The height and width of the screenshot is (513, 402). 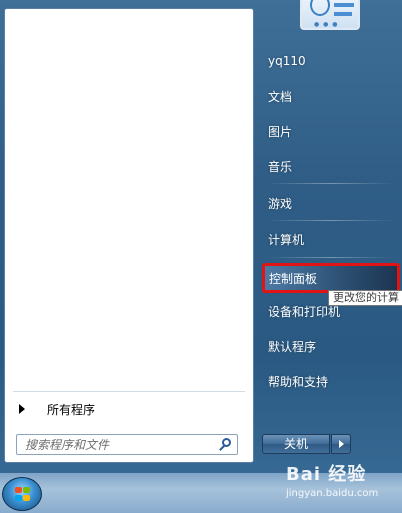 What do you see at coordinates (330, 166) in the screenshot?
I see `menu-item-music: 音乐` at bounding box center [330, 166].